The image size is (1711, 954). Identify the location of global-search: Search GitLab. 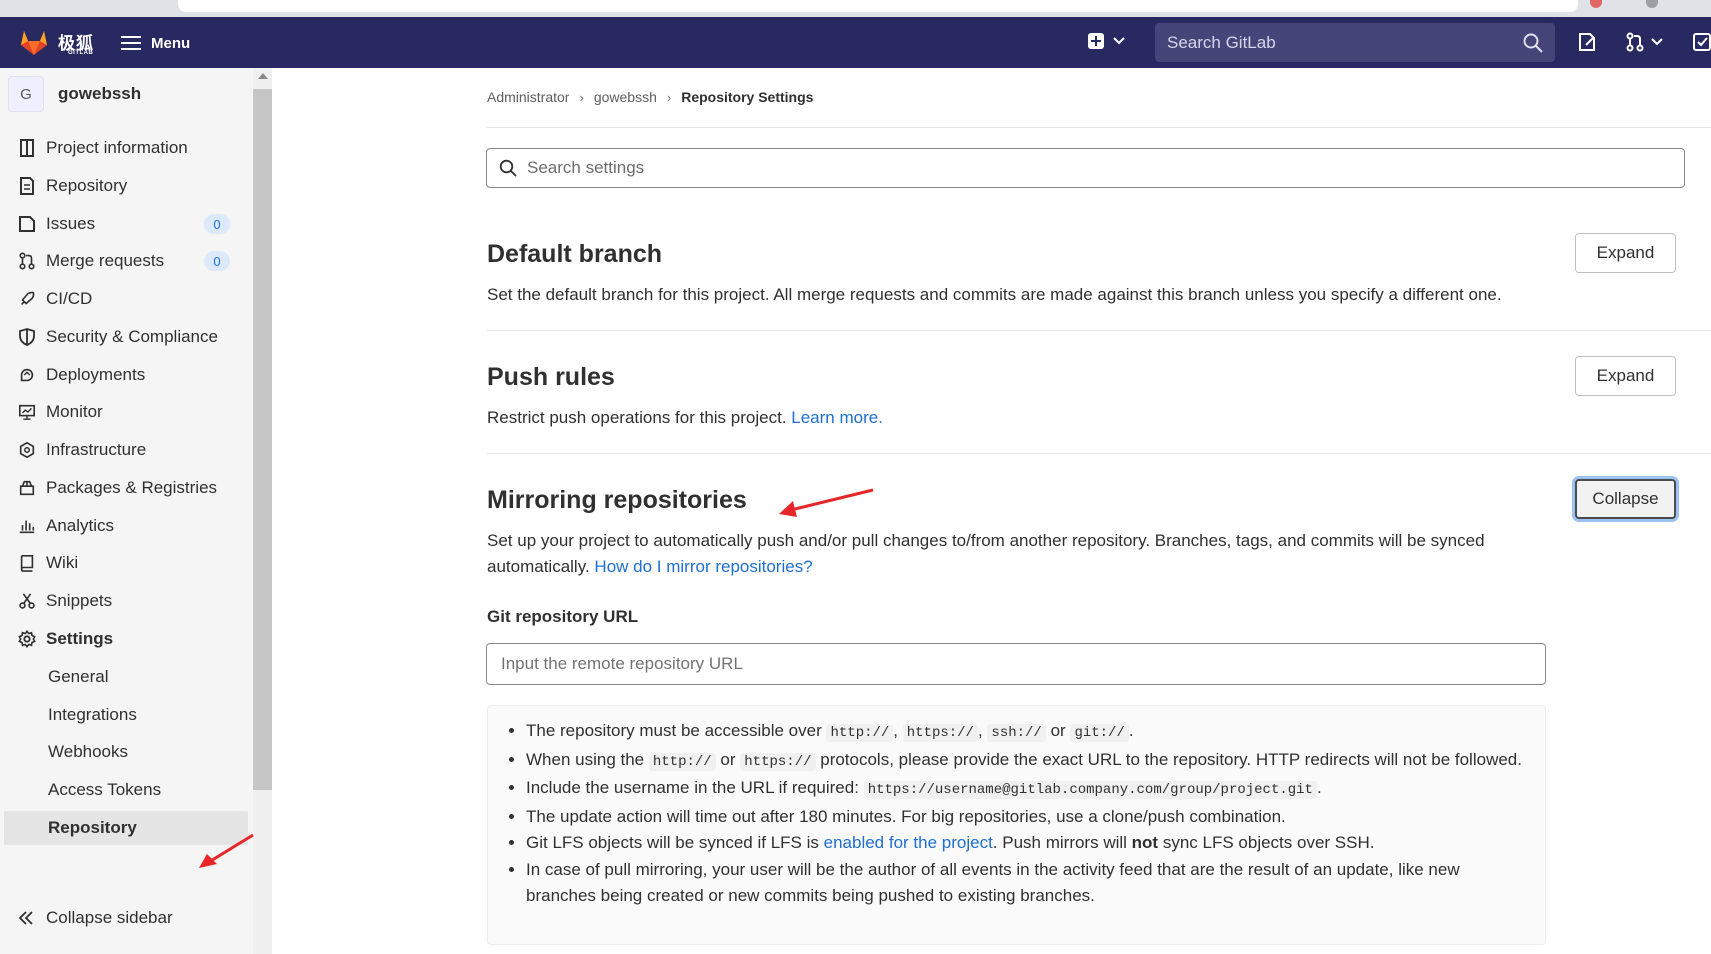
(1355, 42).